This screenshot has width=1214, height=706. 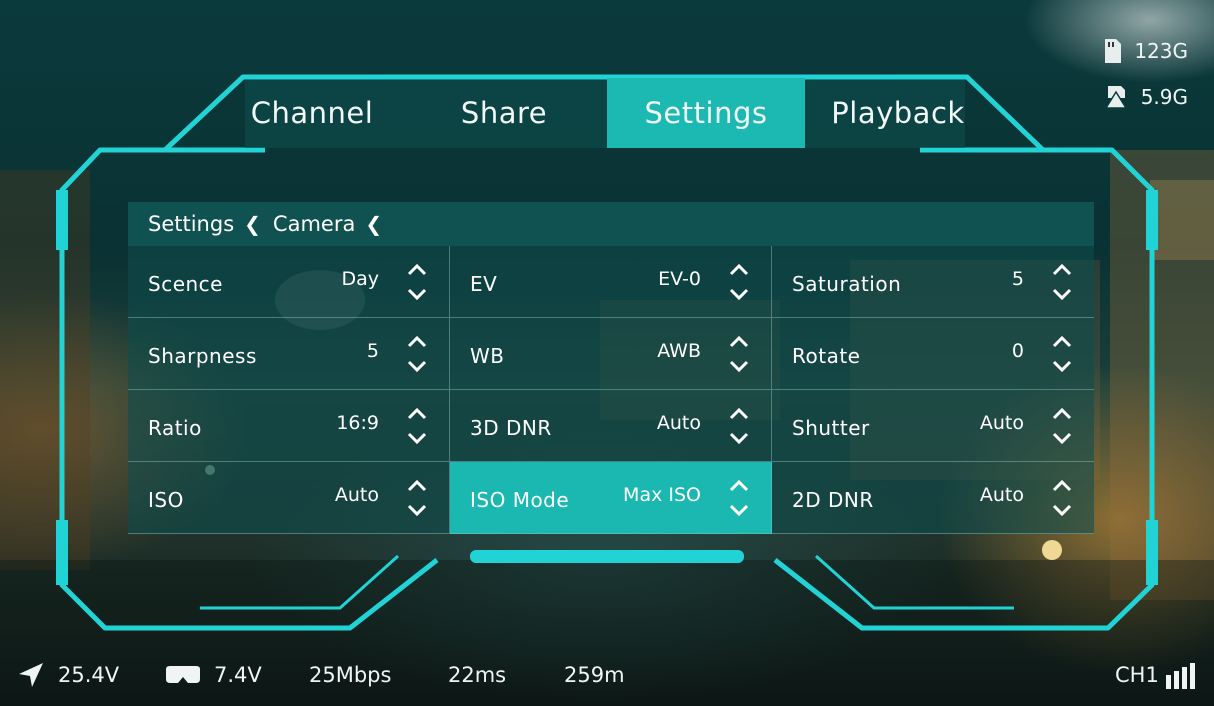 I want to click on tab-playback: Playback, so click(x=898, y=113).